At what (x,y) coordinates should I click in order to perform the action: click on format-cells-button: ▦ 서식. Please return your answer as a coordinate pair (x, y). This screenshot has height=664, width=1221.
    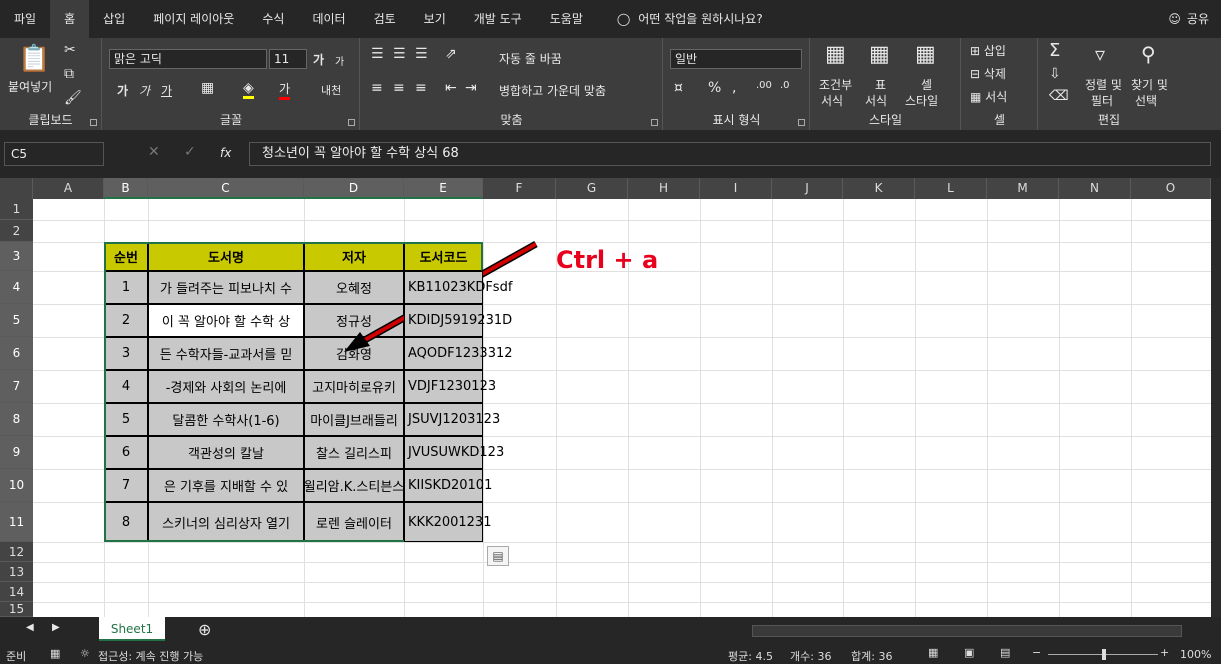
    Looking at the image, I should click on (988, 96).